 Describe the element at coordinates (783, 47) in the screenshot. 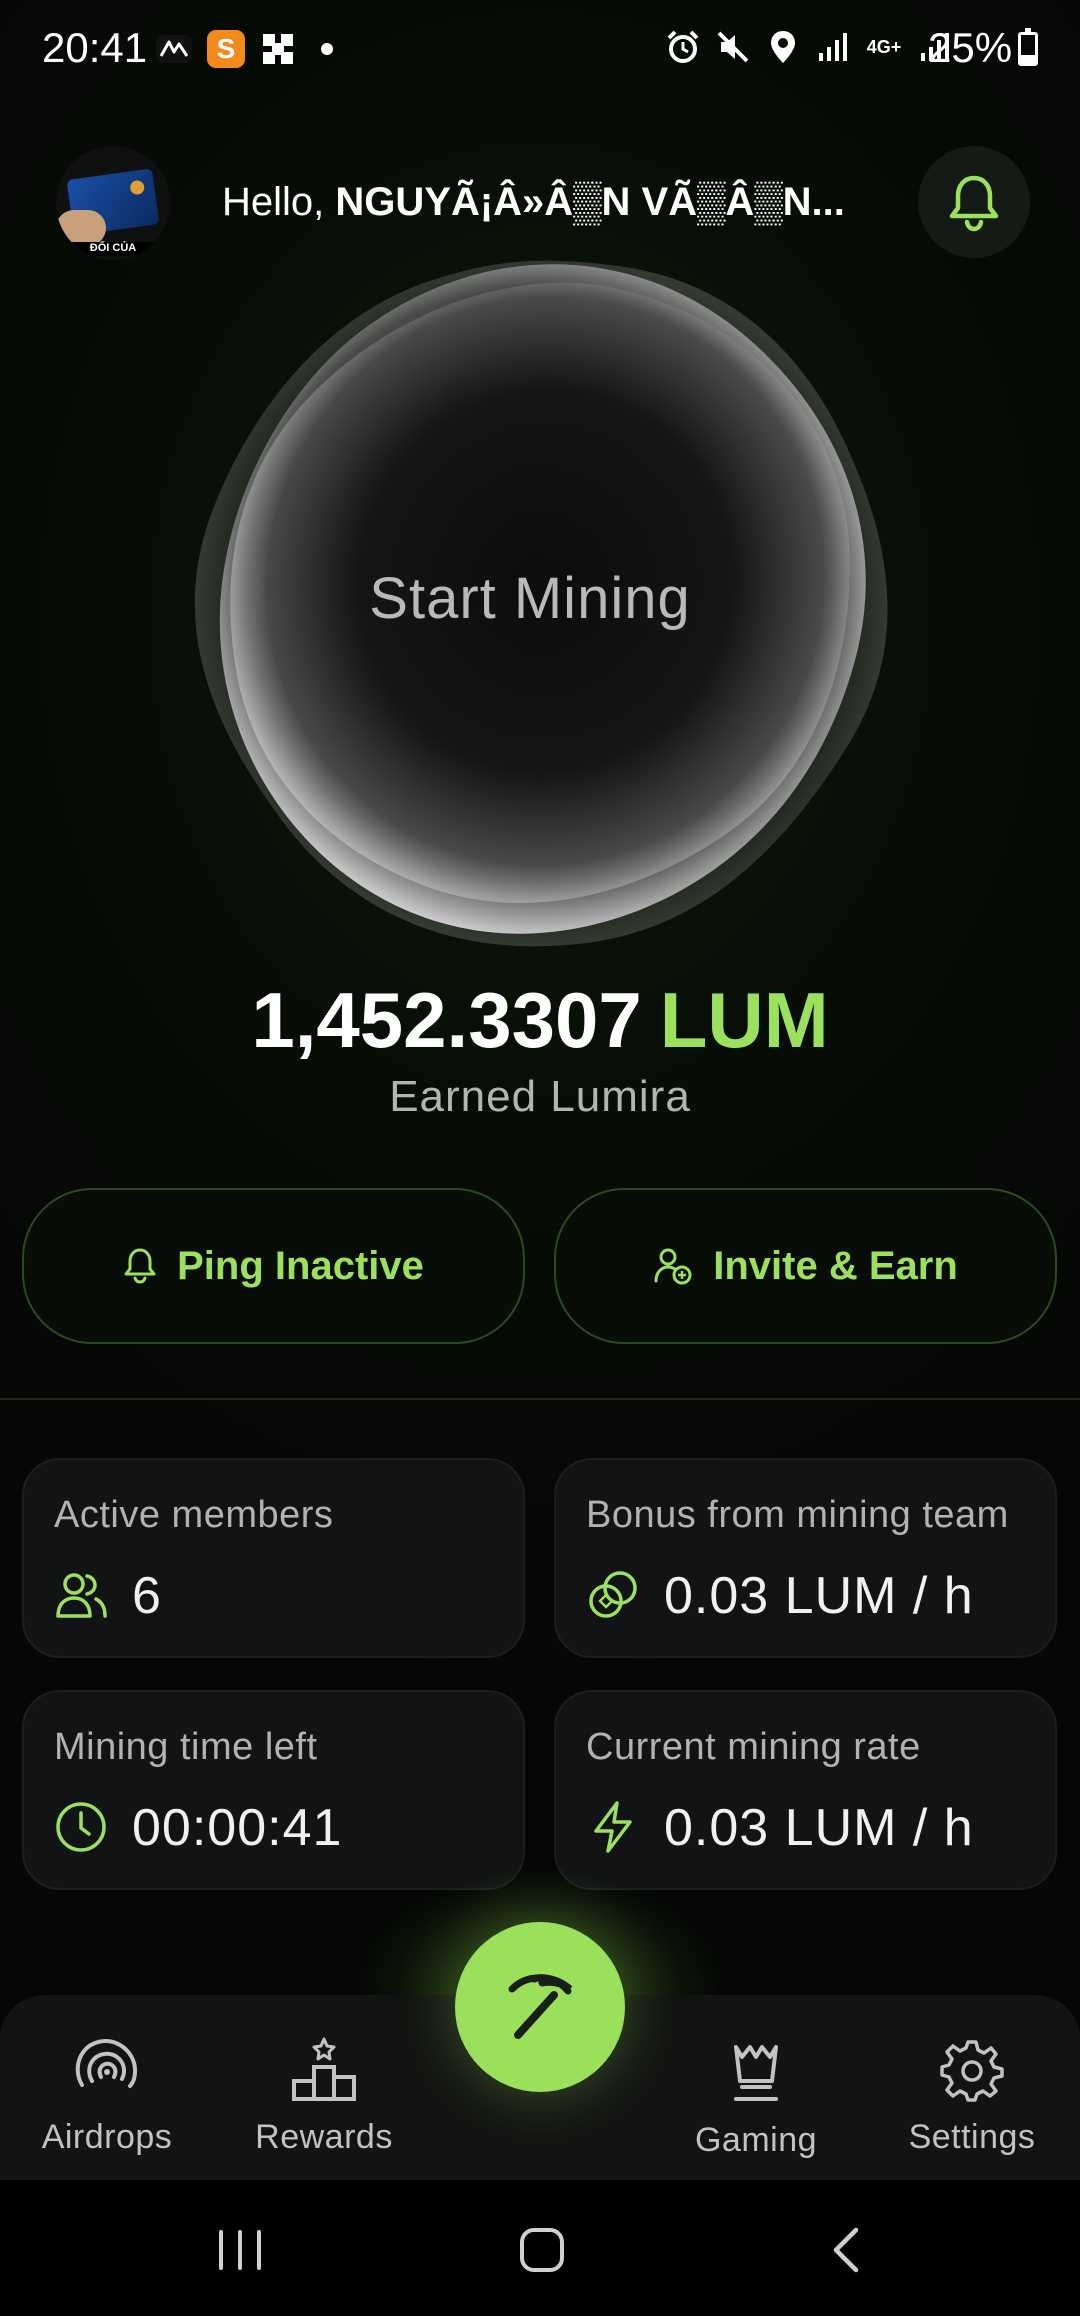

I see `location-icon` at that location.